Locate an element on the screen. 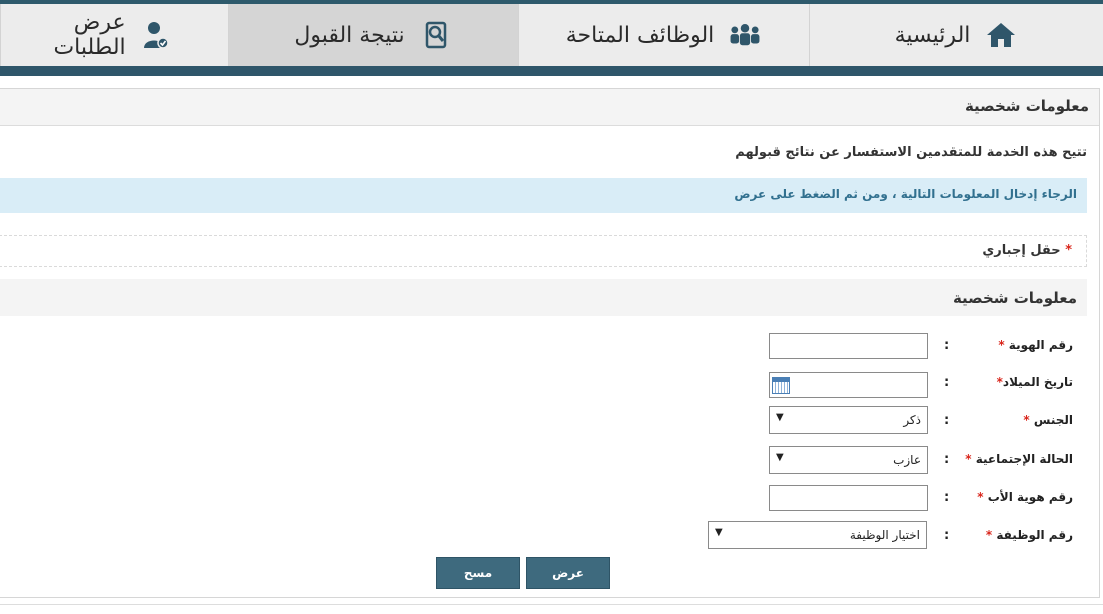 This screenshot has width=1103, height=614. search-document-icon is located at coordinates (436, 35).